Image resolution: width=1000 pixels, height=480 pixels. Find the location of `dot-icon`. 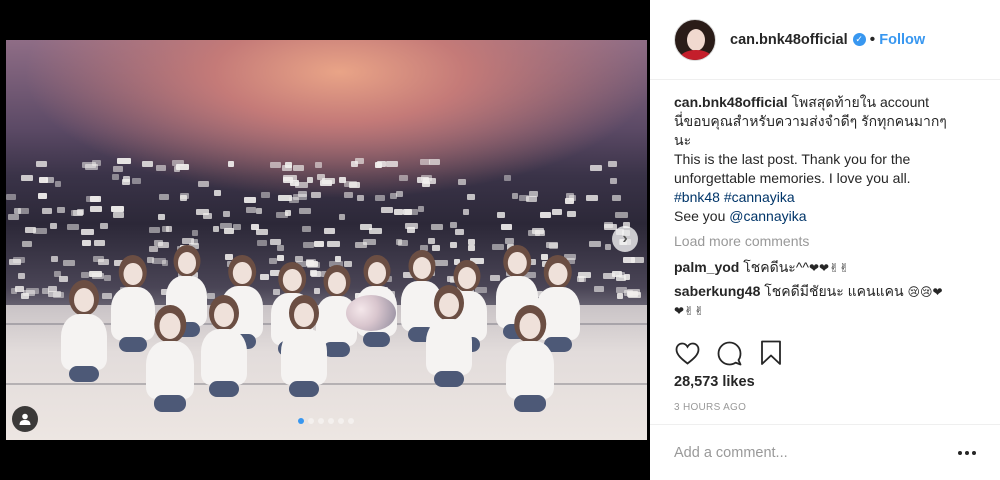

dot-icon is located at coordinates (967, 452).